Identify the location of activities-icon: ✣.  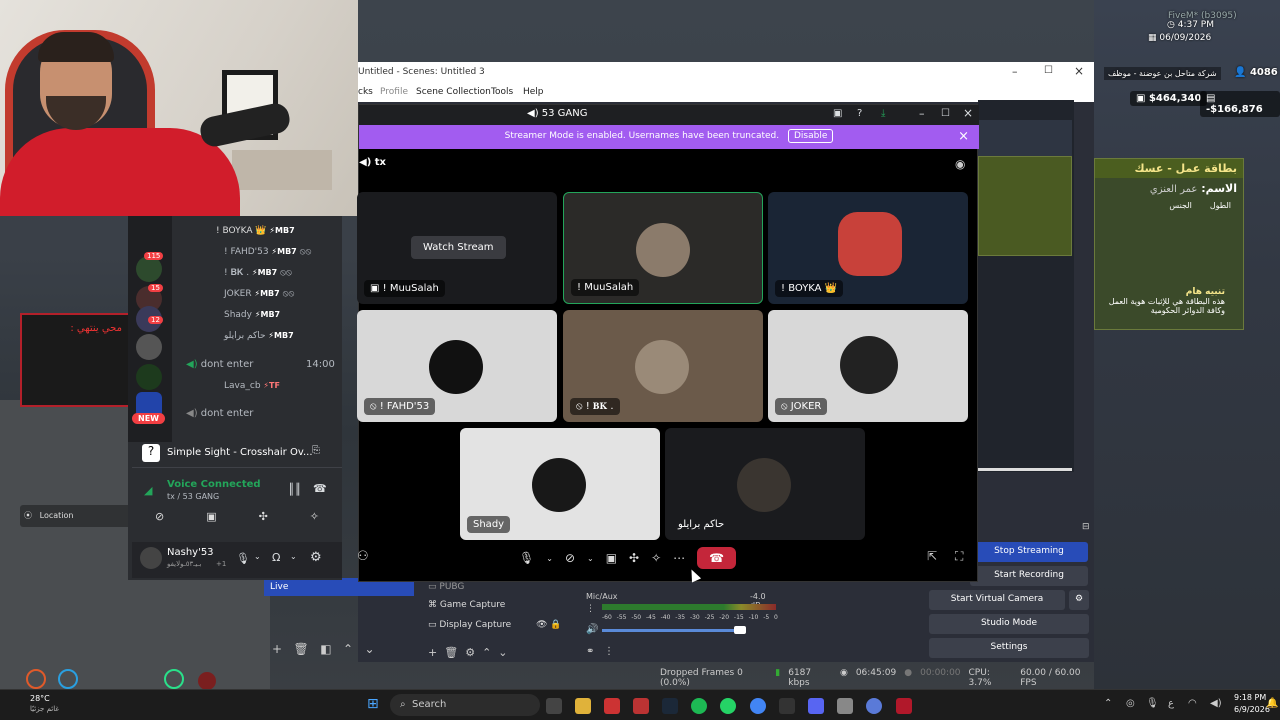
(634, 558).